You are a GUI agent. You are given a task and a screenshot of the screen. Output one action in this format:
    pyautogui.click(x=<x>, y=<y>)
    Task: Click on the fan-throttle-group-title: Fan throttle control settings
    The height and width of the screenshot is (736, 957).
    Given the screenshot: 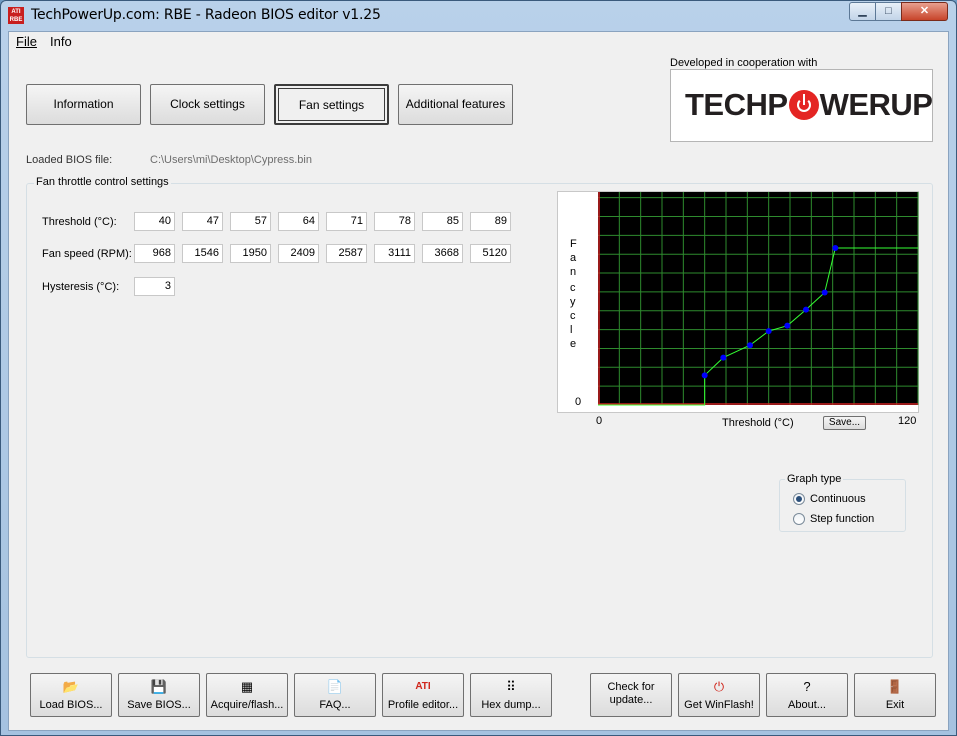 What is the action you would take?
    pyautogui.click(x=102, y=182)
    